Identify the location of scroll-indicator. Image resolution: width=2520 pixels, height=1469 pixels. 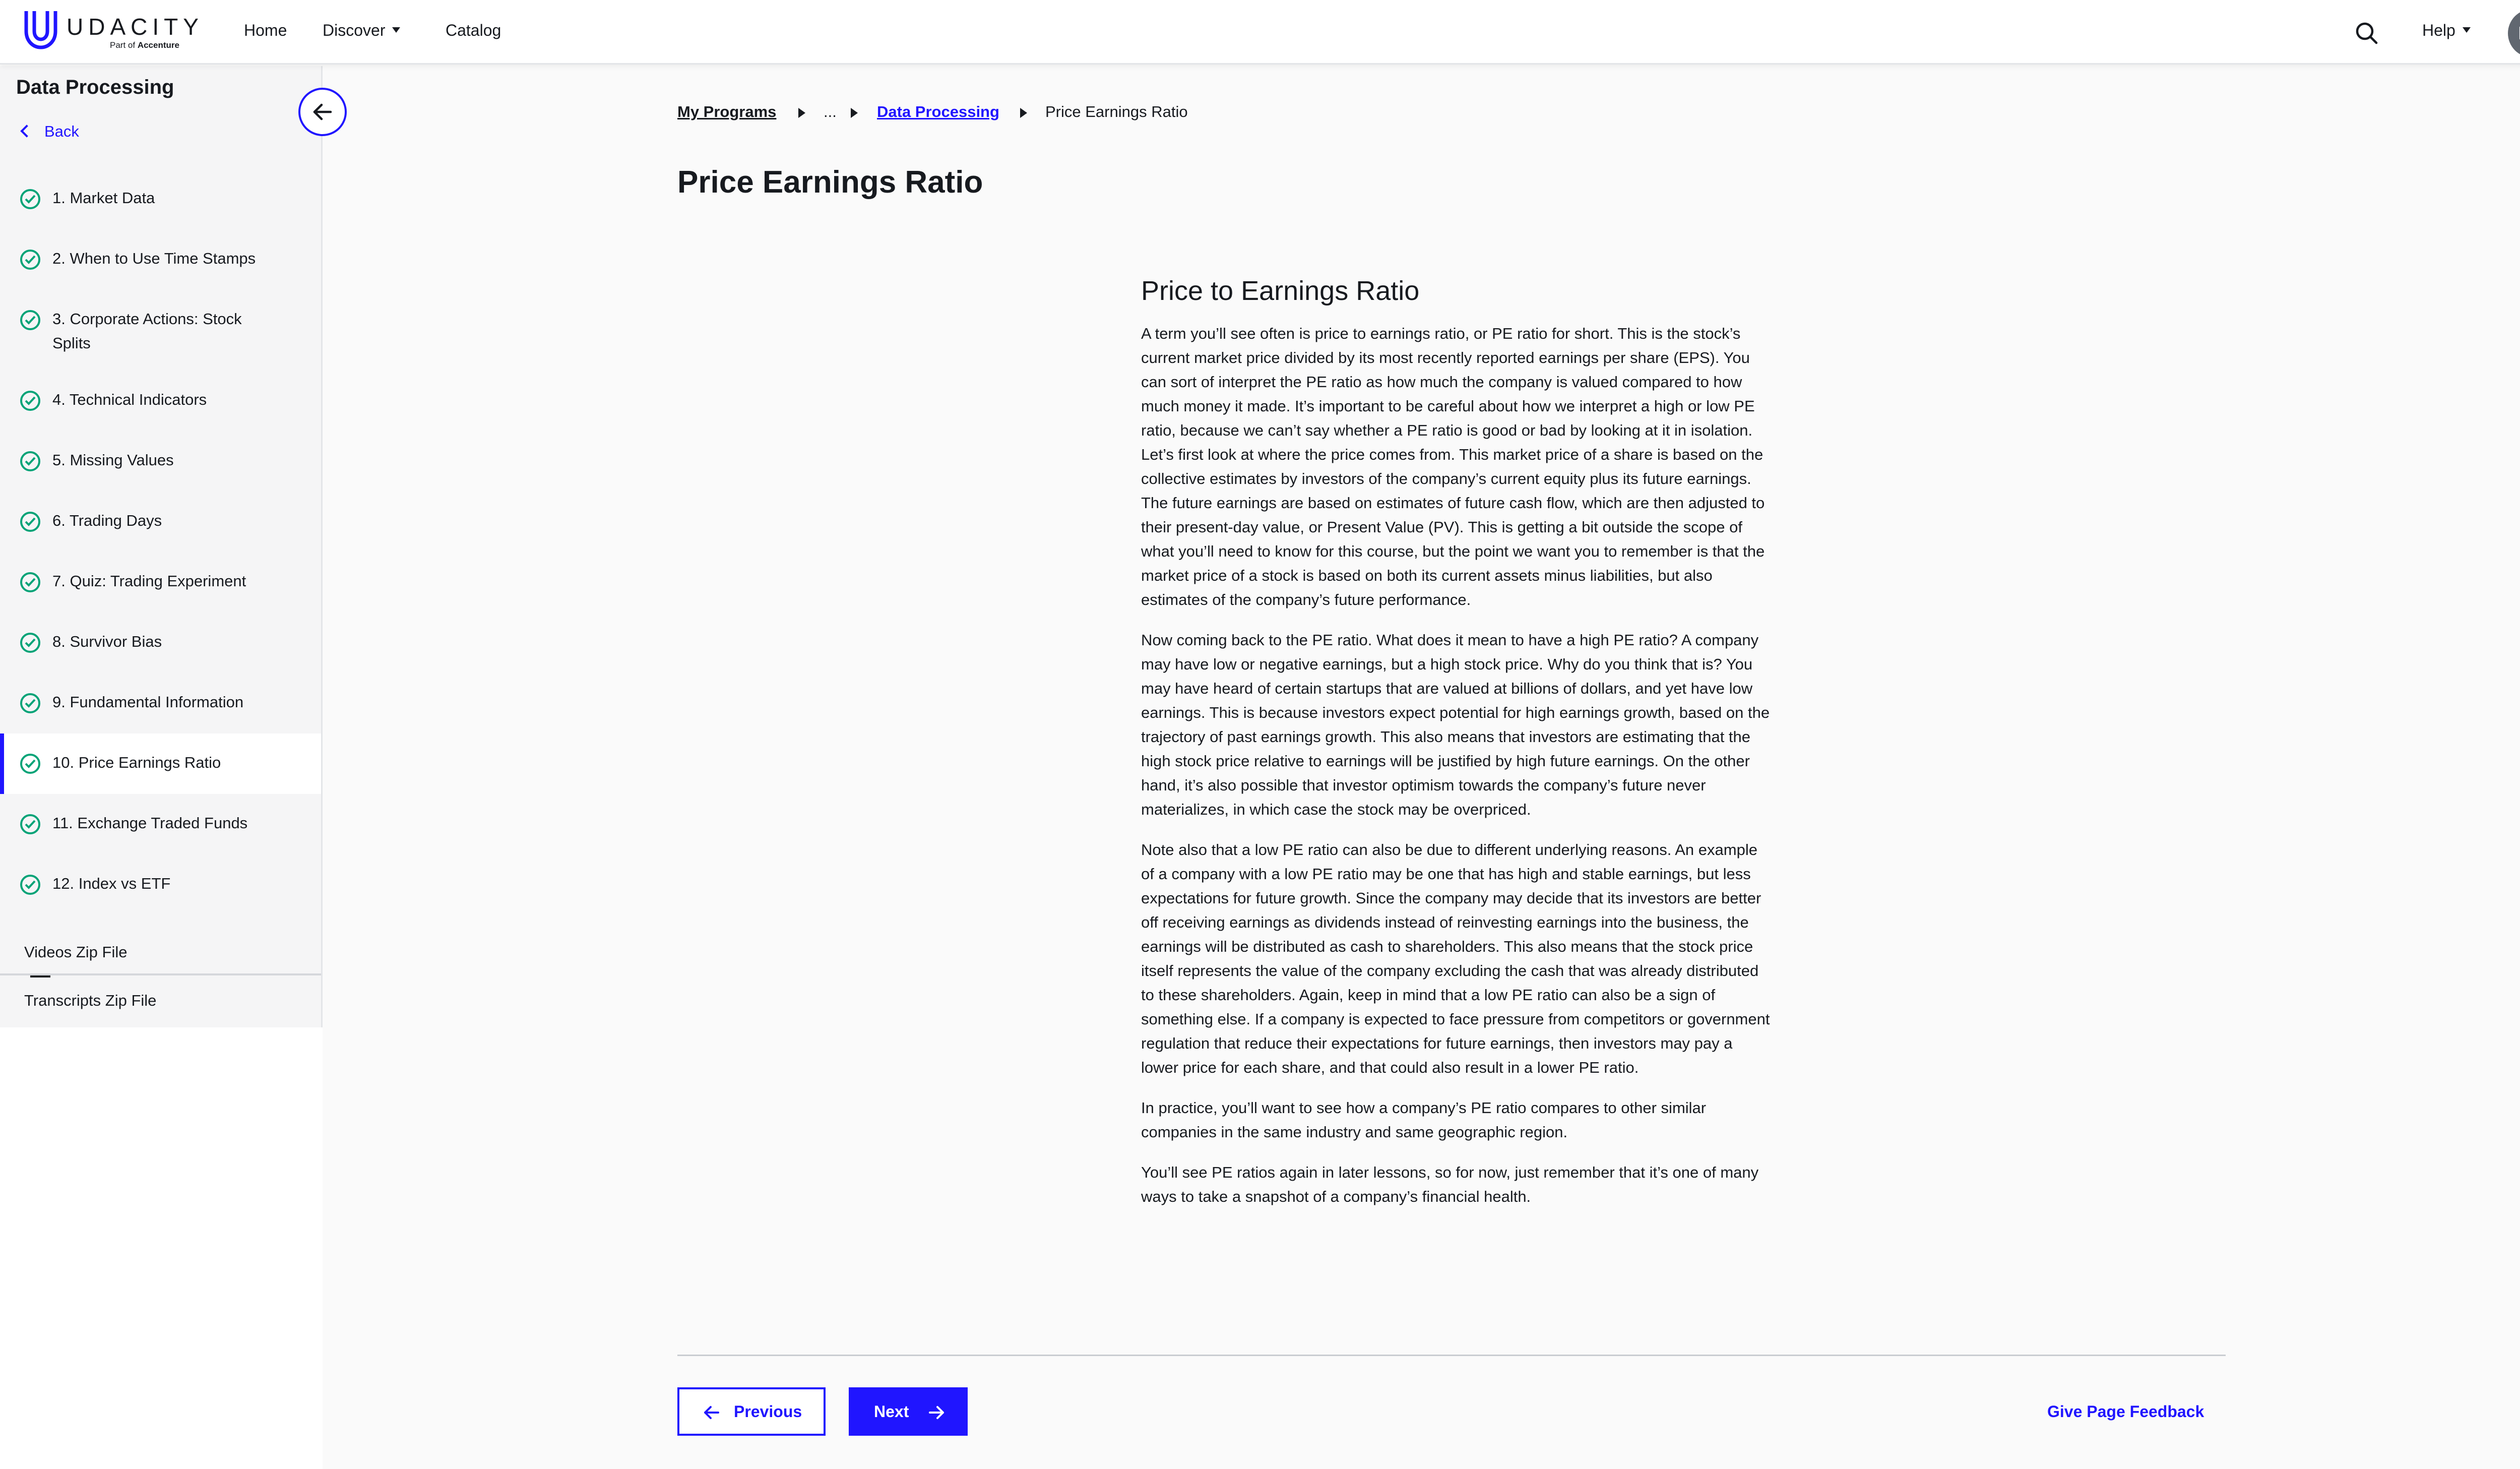
(40, 976).